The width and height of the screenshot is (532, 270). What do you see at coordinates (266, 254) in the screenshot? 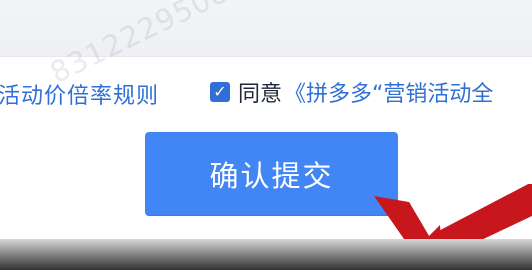
I see `bottom-photo-edge` at bounding box center [266, 254].